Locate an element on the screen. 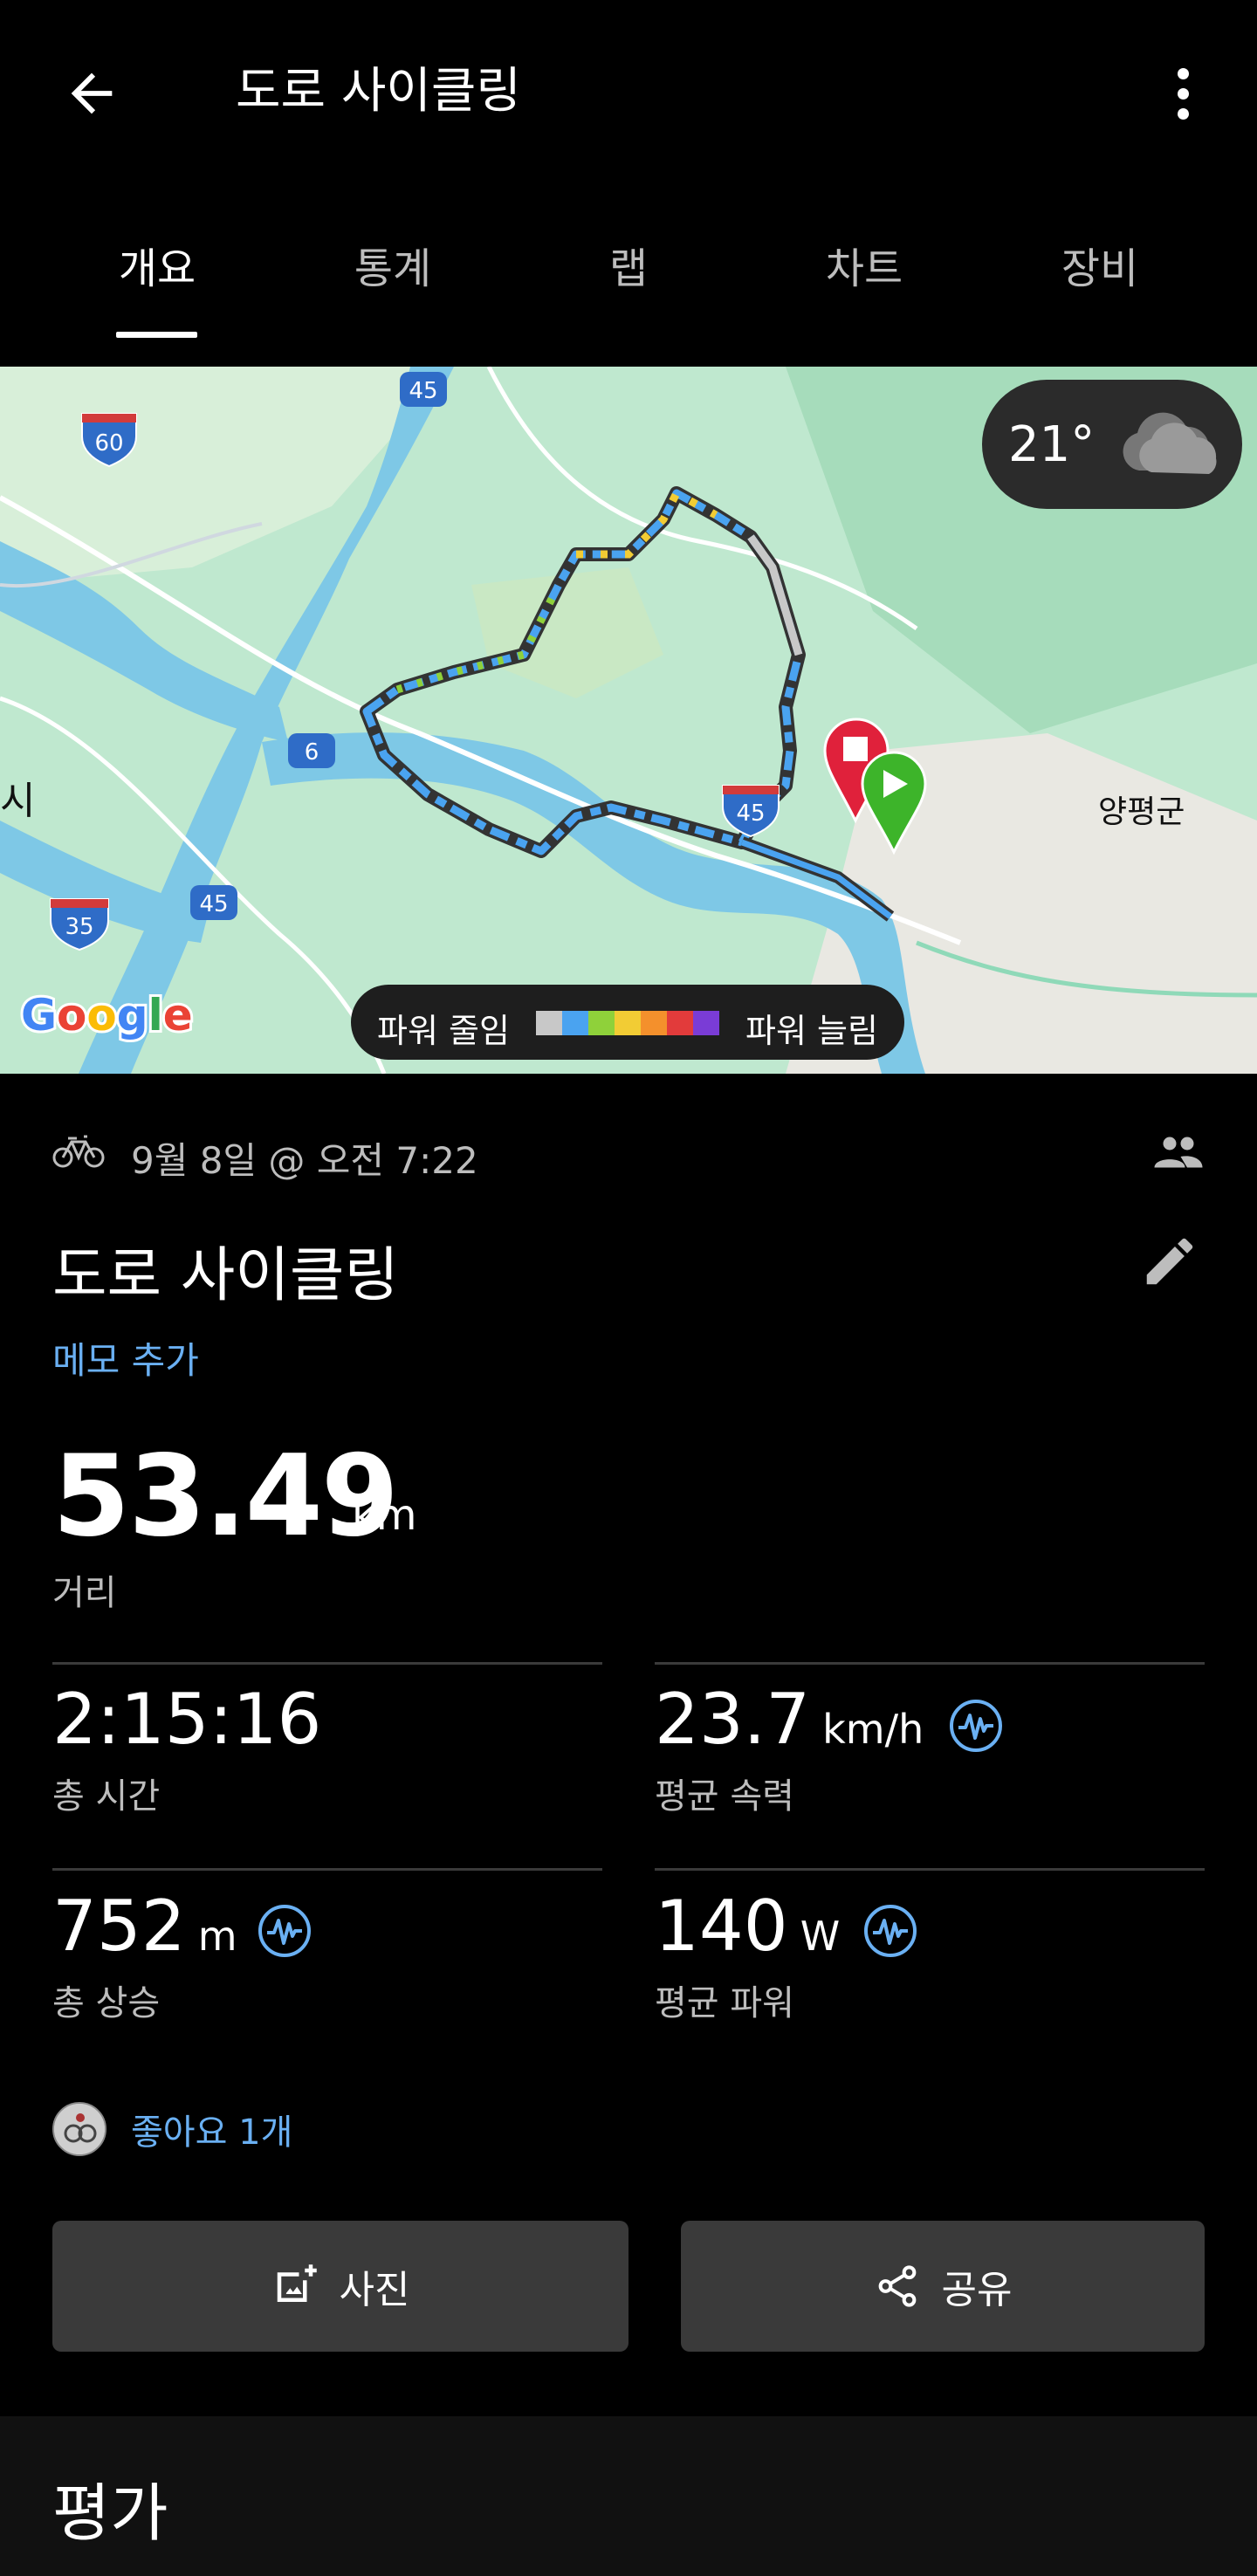 The width and height of the screenshot is (1257, 2576). back-button is located at coordinates (91, 93).